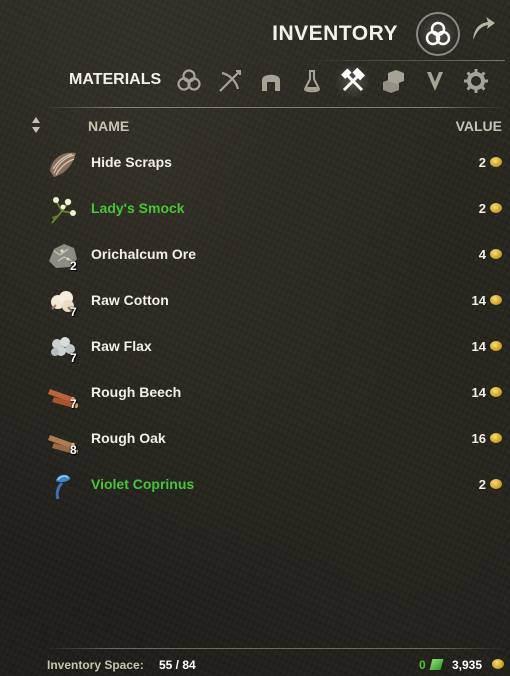 The width and height of the screenshot is (510, 676). What do you see at coordinates (402, 60) in the screenshot?
I see `title-divider` at bounding box center [402, 60].